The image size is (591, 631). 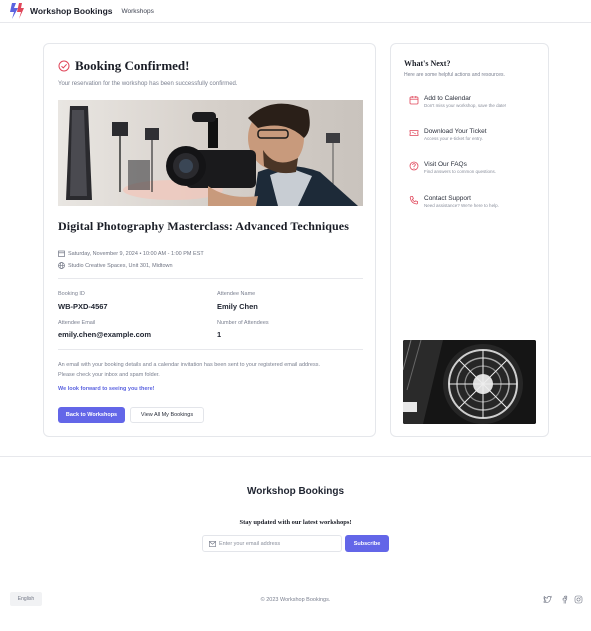 I want to click on facebook-icon, so click(x=564, y=599).